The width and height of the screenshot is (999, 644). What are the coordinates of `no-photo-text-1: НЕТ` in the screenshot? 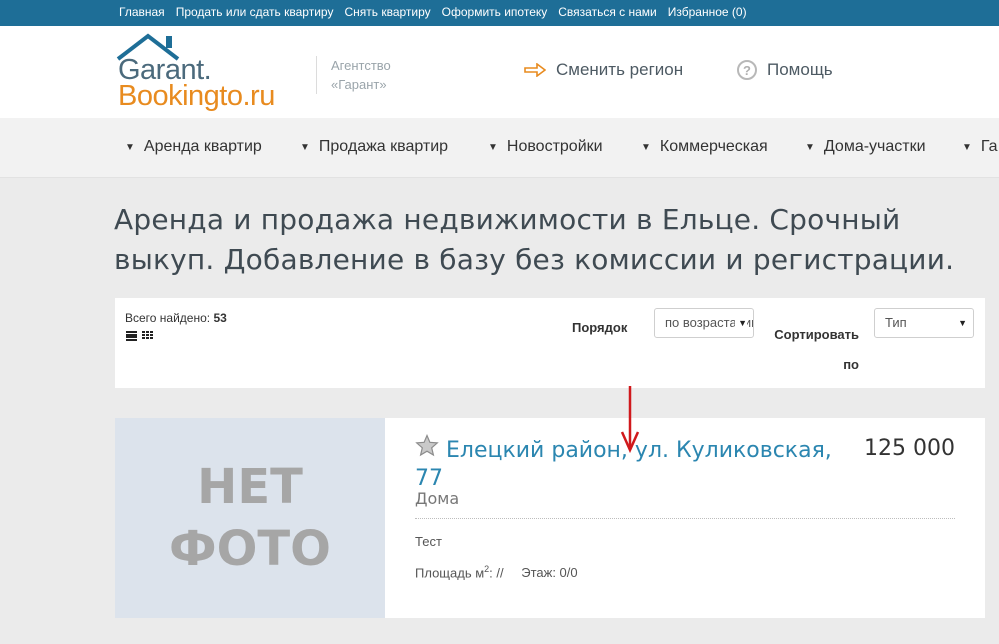 It's located at (250, 487).